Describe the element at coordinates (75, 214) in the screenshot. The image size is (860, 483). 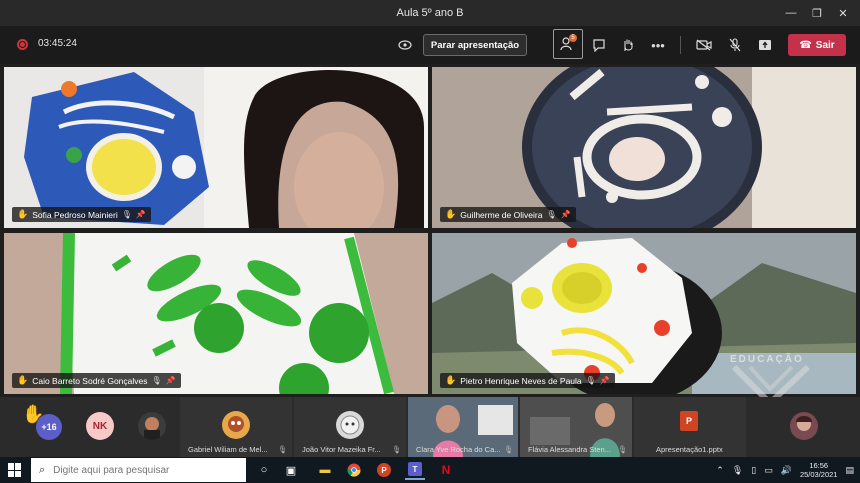
I see `participant-name: Sofia Pedroso Mainieri` at that location.